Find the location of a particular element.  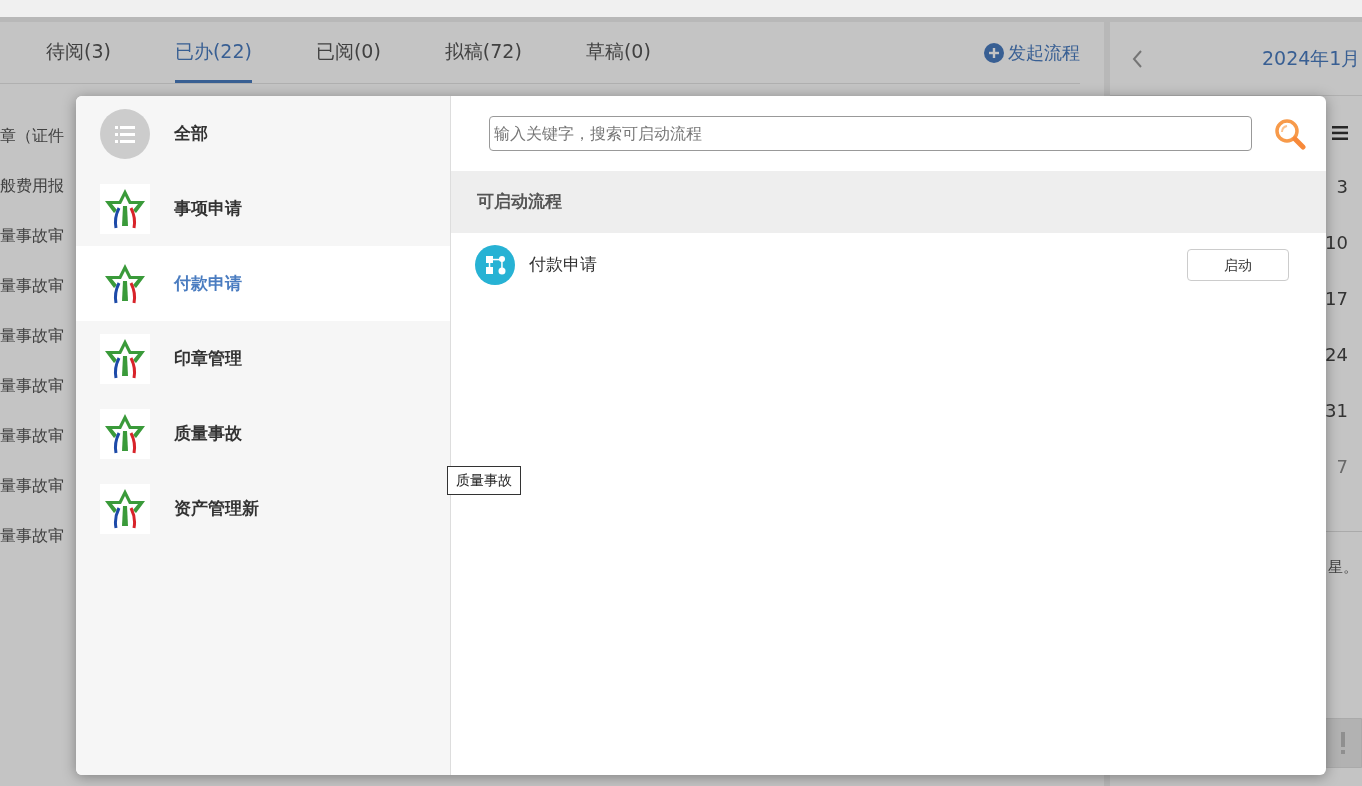

plus-circle-icon is located at coordinates (994, 52).